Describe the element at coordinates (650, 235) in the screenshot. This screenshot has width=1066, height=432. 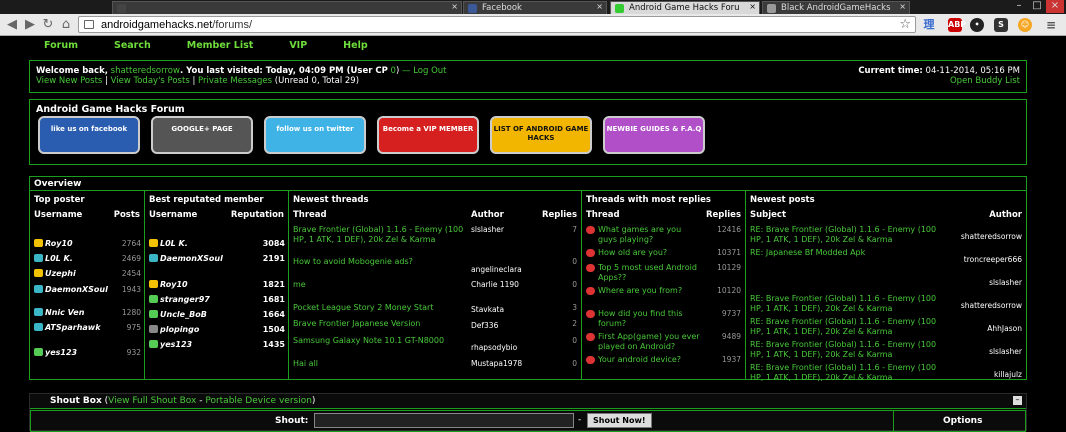
I see `thread-link: What games are you guys playing?` at that location.